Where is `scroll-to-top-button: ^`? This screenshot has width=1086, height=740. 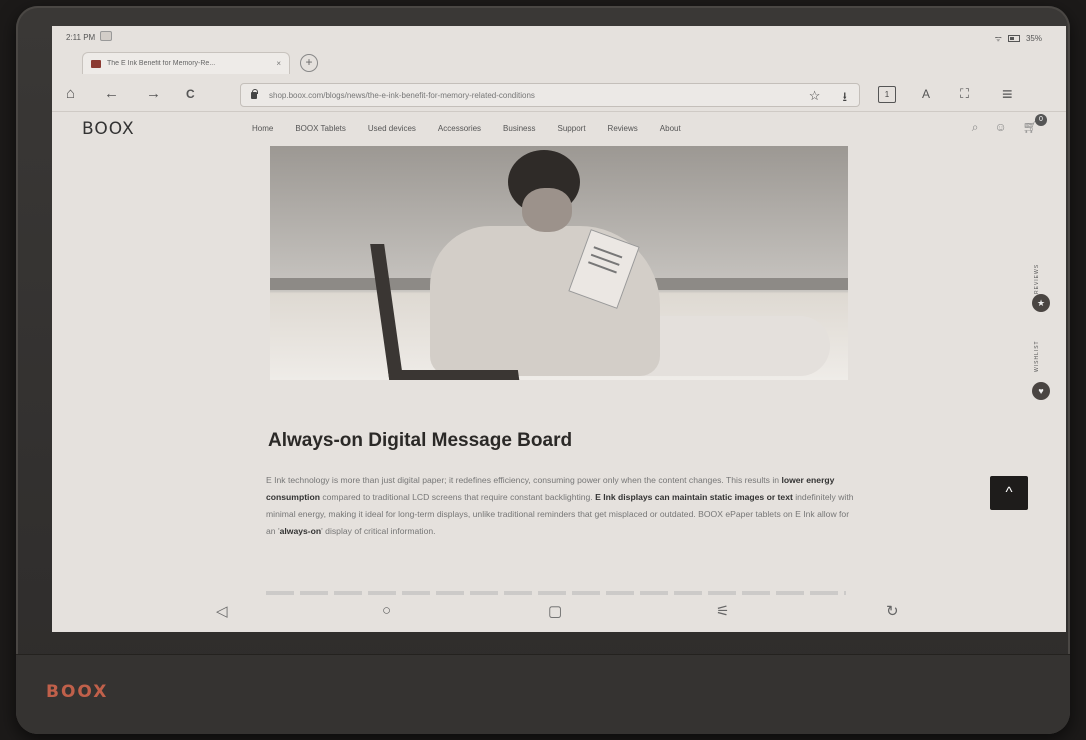
scroll-to-top-button: ^ is located at coordinates (1009, 493).